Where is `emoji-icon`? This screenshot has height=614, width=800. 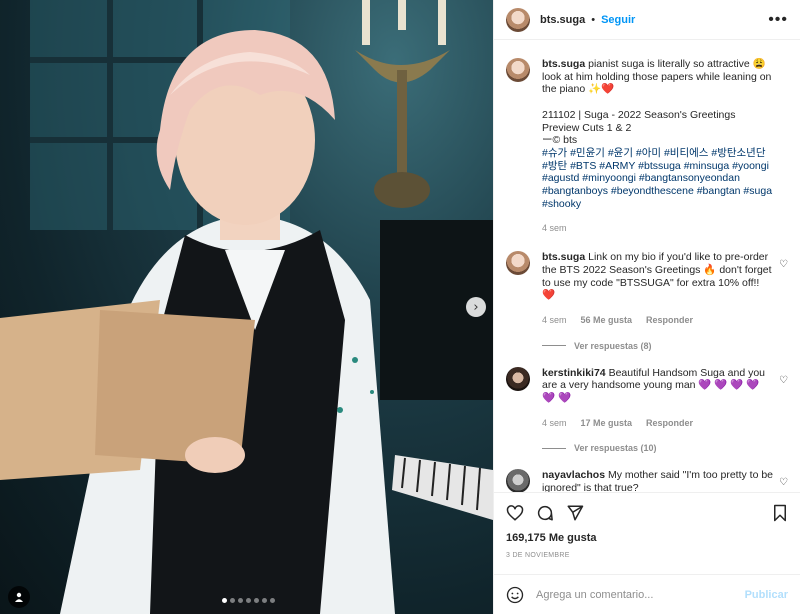 emoji-icon is located at coordinates (515, 595).